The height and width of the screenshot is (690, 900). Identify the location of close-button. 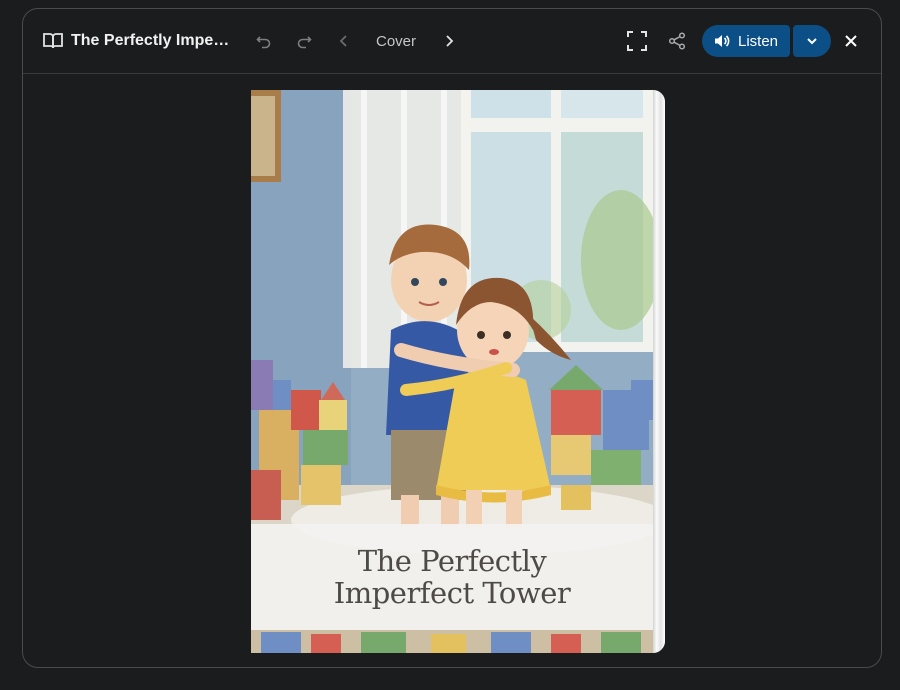
(851, 41).